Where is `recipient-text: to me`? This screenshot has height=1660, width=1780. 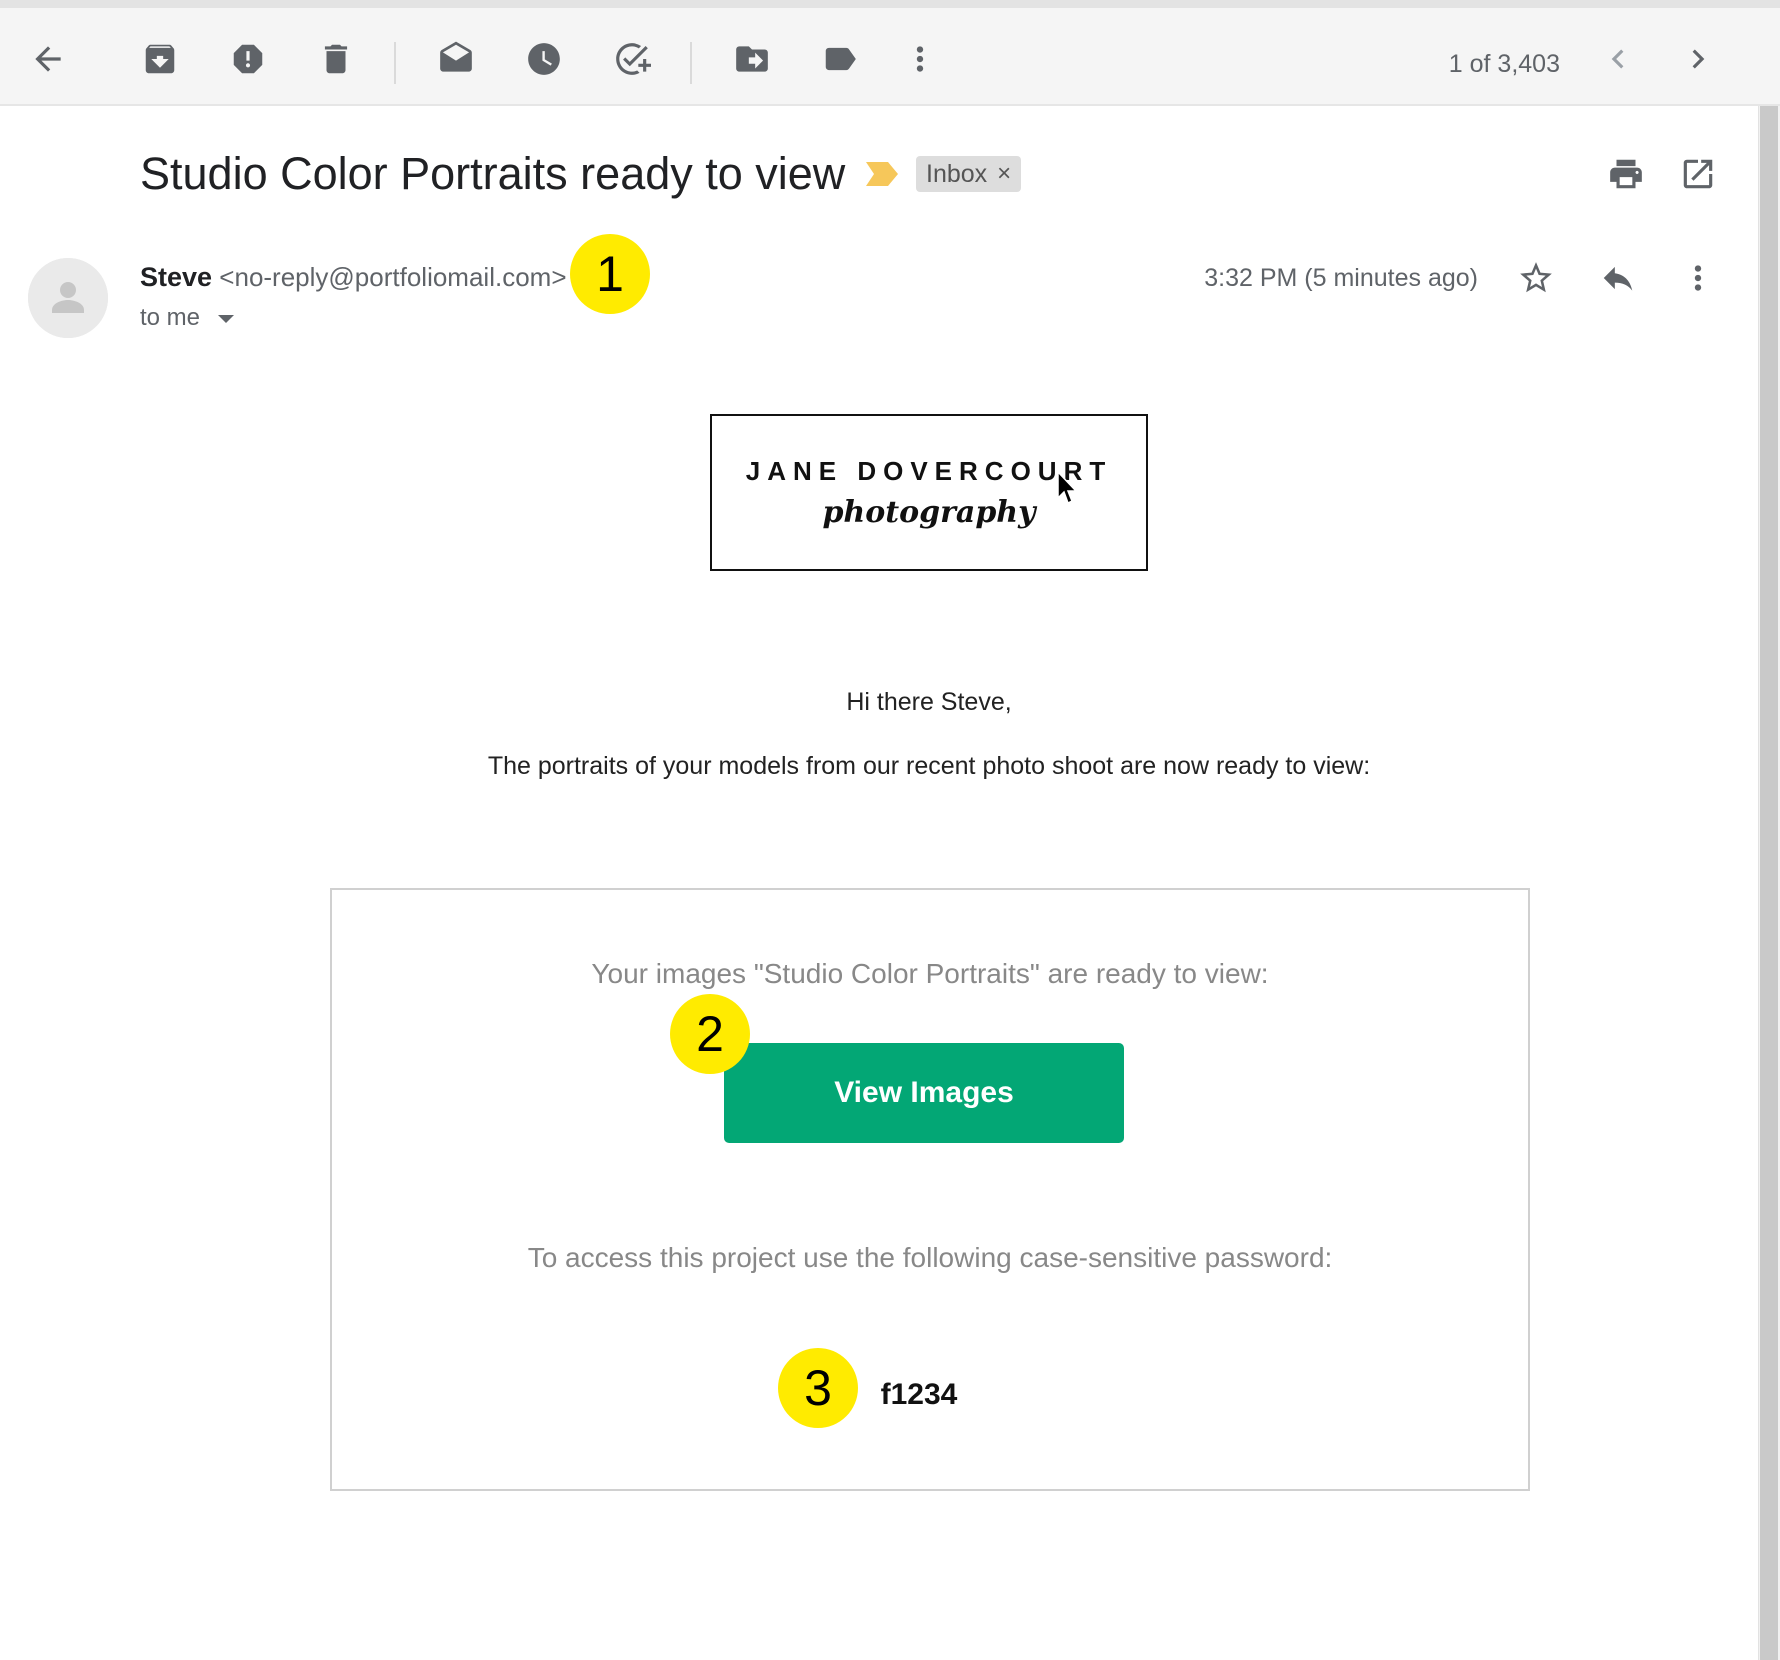
recipient-text: to me is located at coordinates (170, 317).